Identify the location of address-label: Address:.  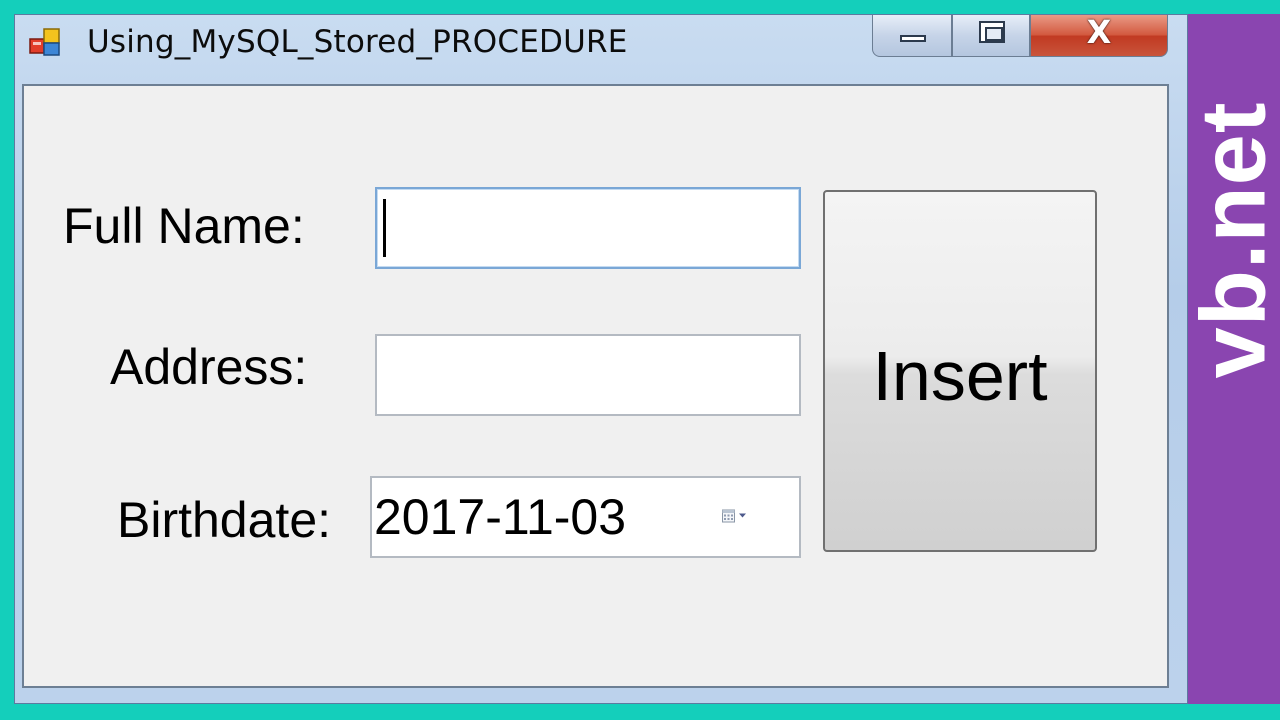
(209, 367).